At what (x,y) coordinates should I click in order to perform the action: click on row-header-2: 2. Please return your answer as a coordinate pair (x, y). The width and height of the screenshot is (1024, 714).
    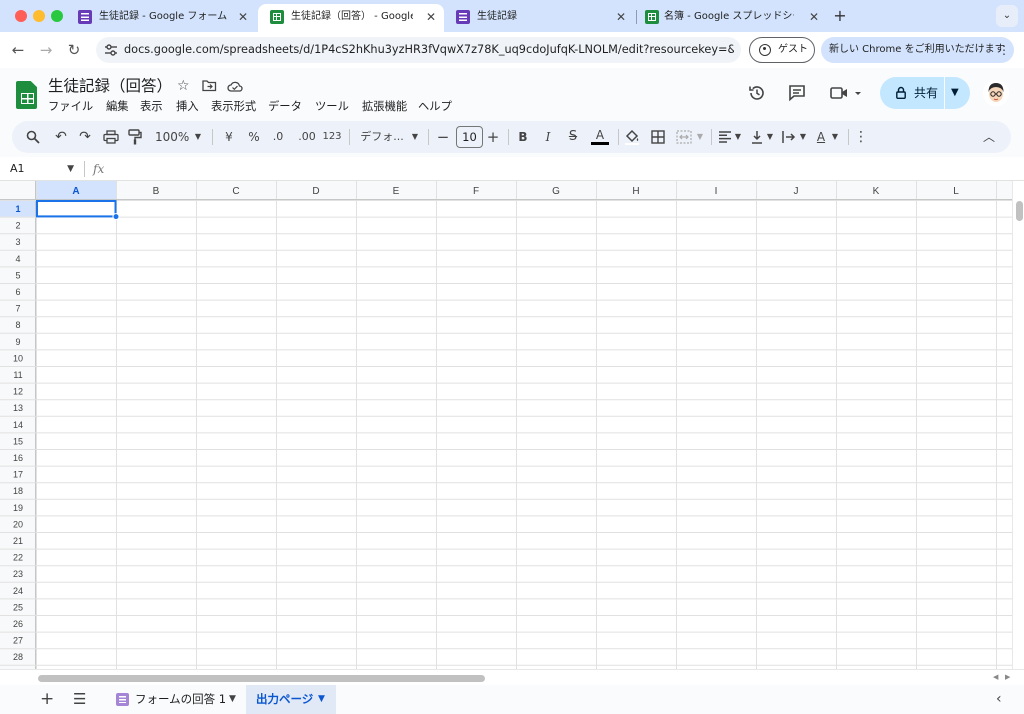
    Looking at the image, I should click on (17, 226).